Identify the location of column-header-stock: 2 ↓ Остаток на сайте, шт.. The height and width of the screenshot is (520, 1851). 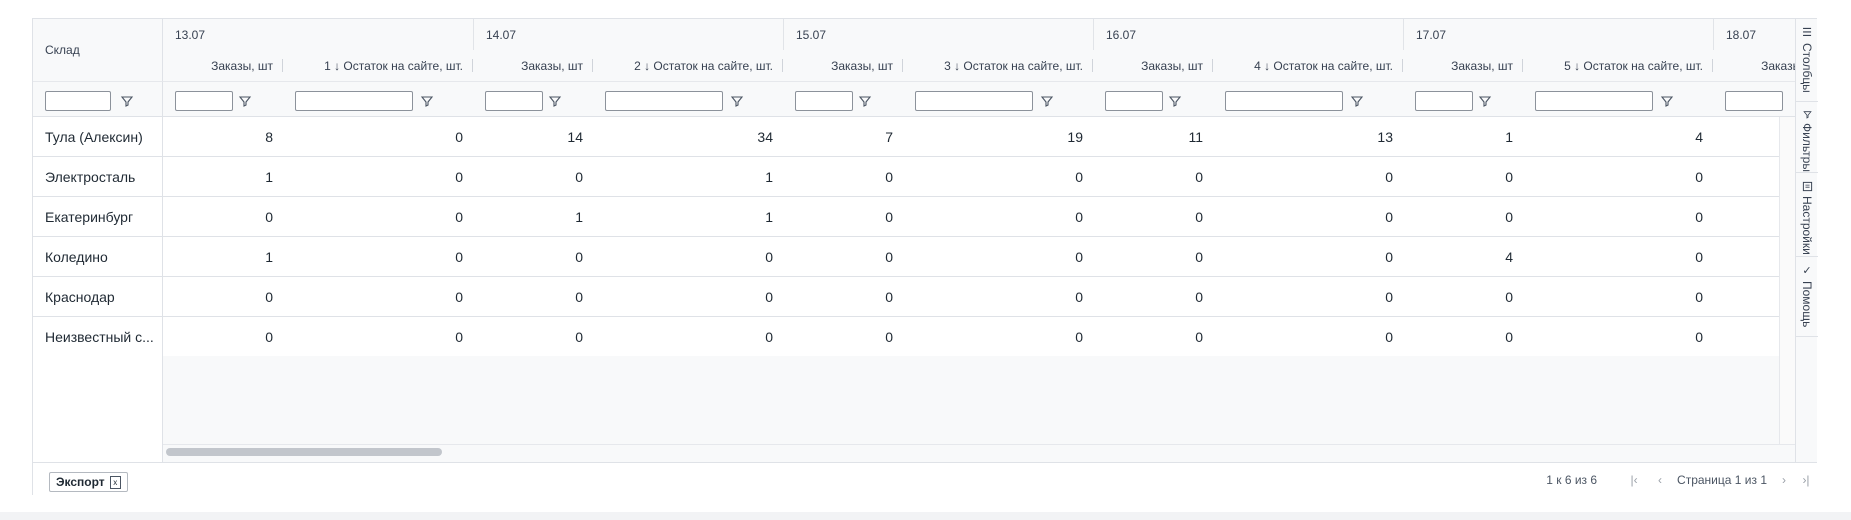
(688, 65).